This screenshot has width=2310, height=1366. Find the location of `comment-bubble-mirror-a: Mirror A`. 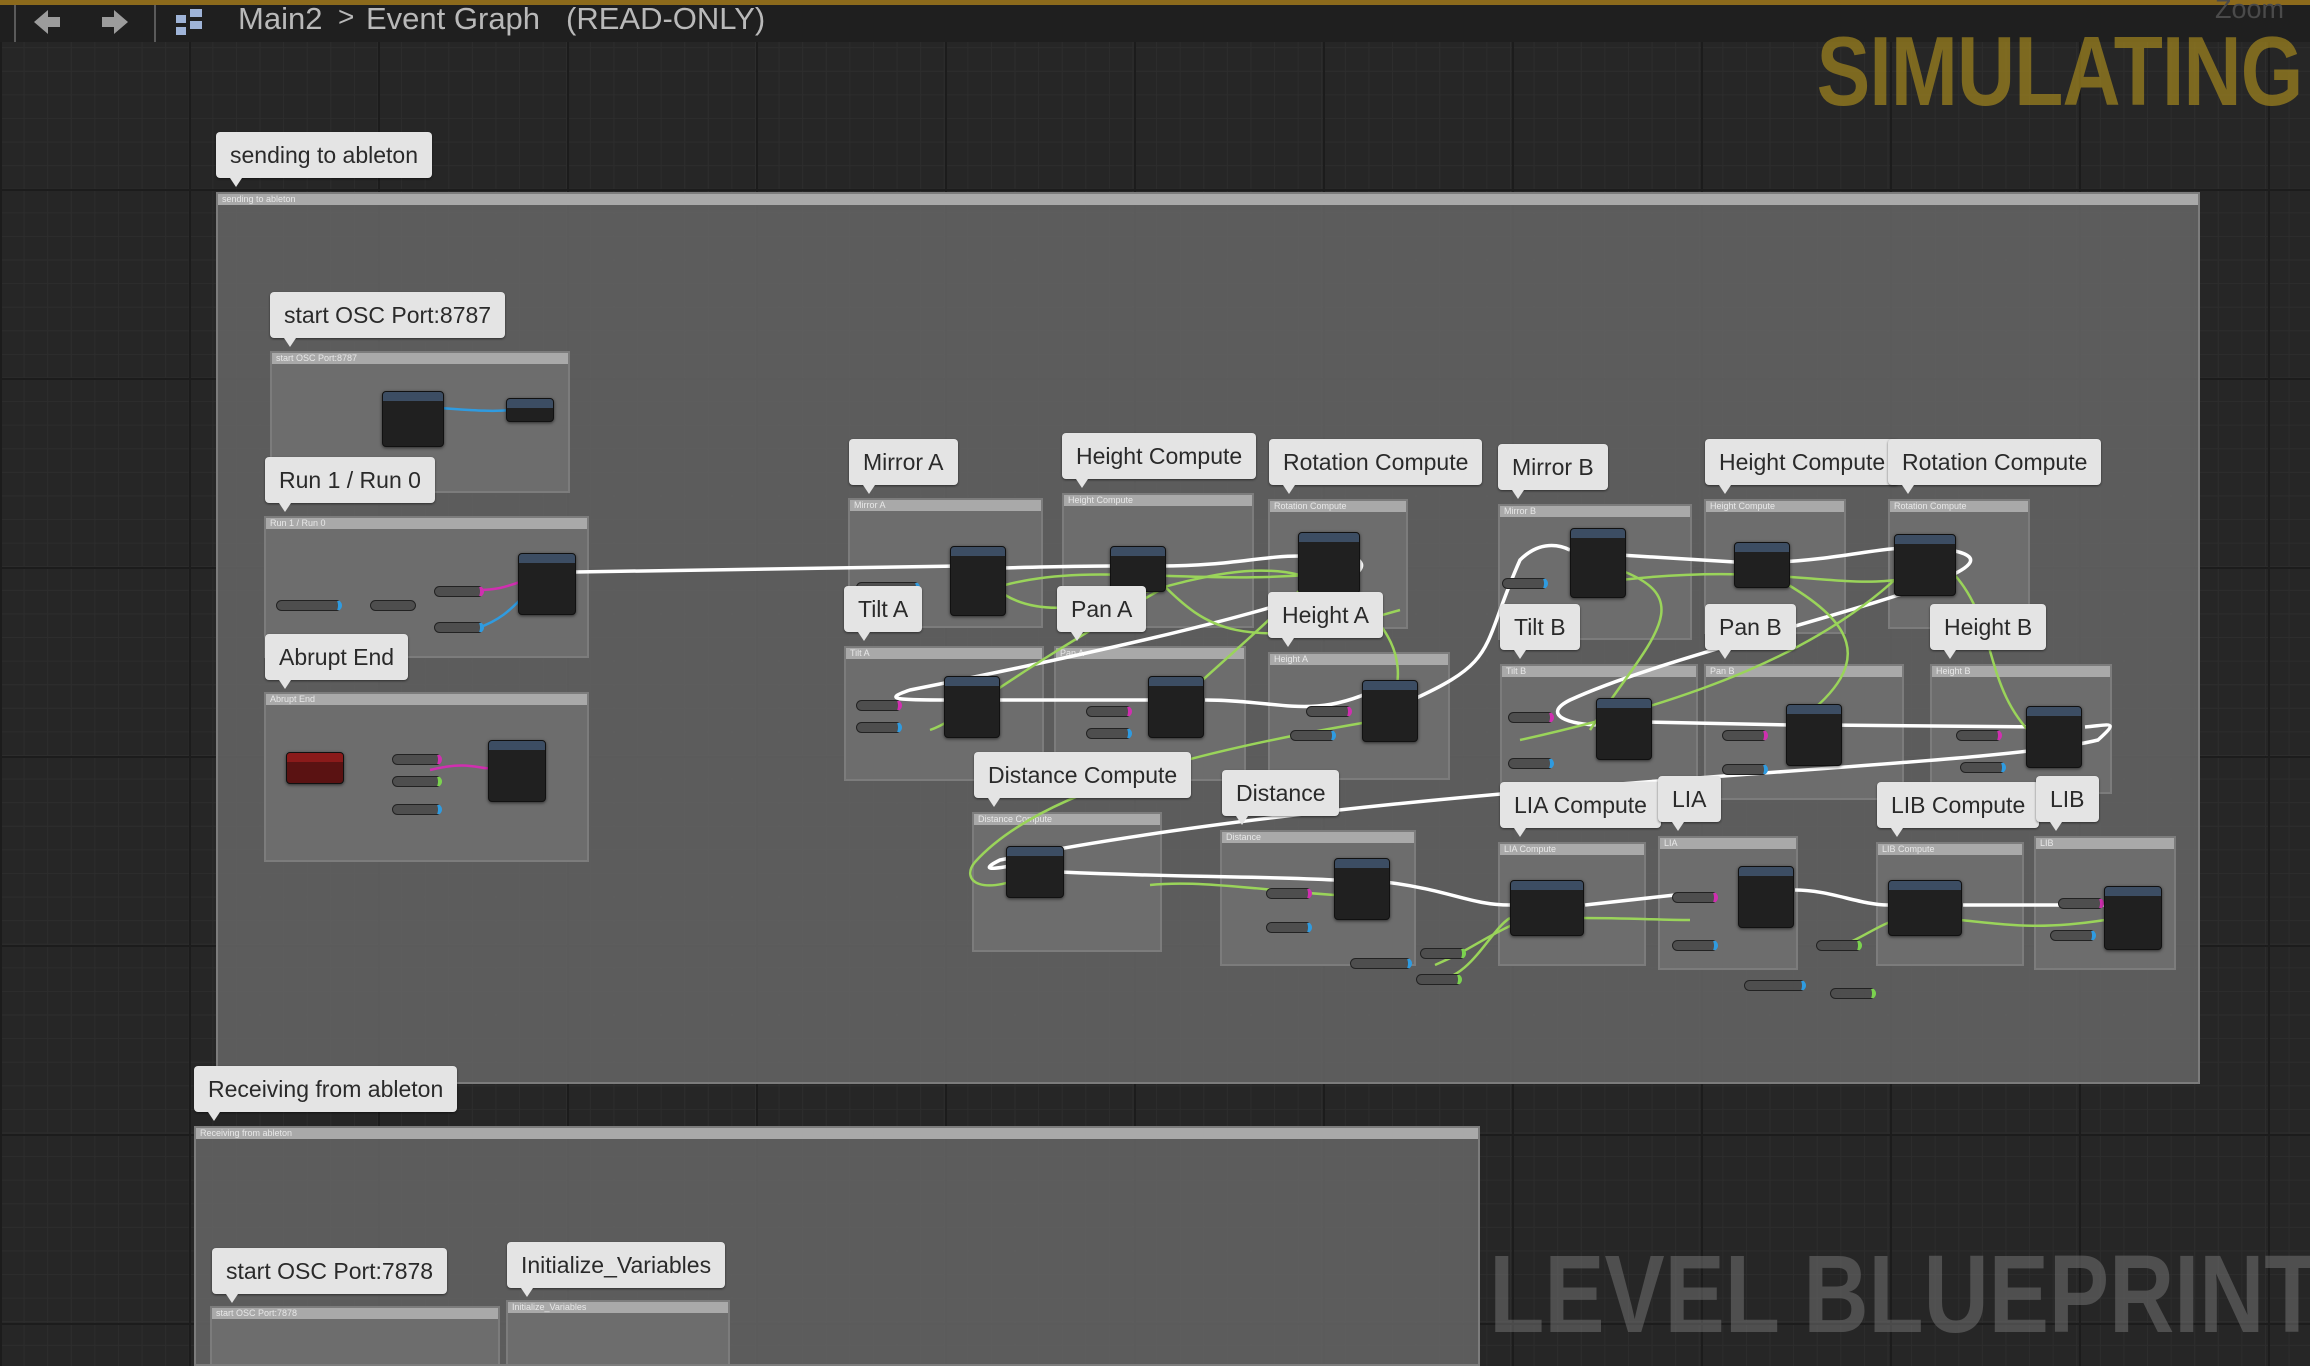

comment-bubble-mirror-a: Mirror A is located at coordinates (903, 466).